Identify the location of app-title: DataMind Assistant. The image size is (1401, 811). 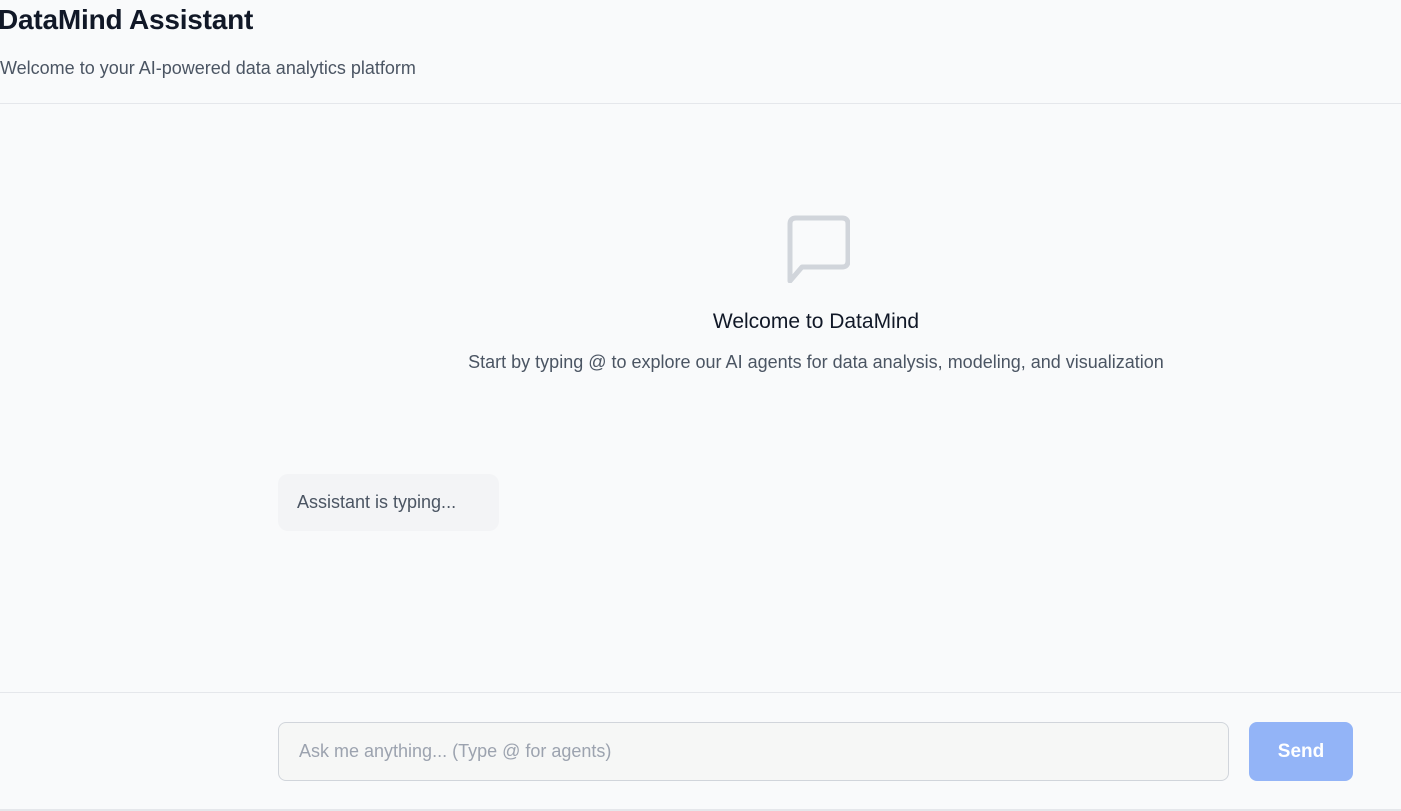
(127, 19).